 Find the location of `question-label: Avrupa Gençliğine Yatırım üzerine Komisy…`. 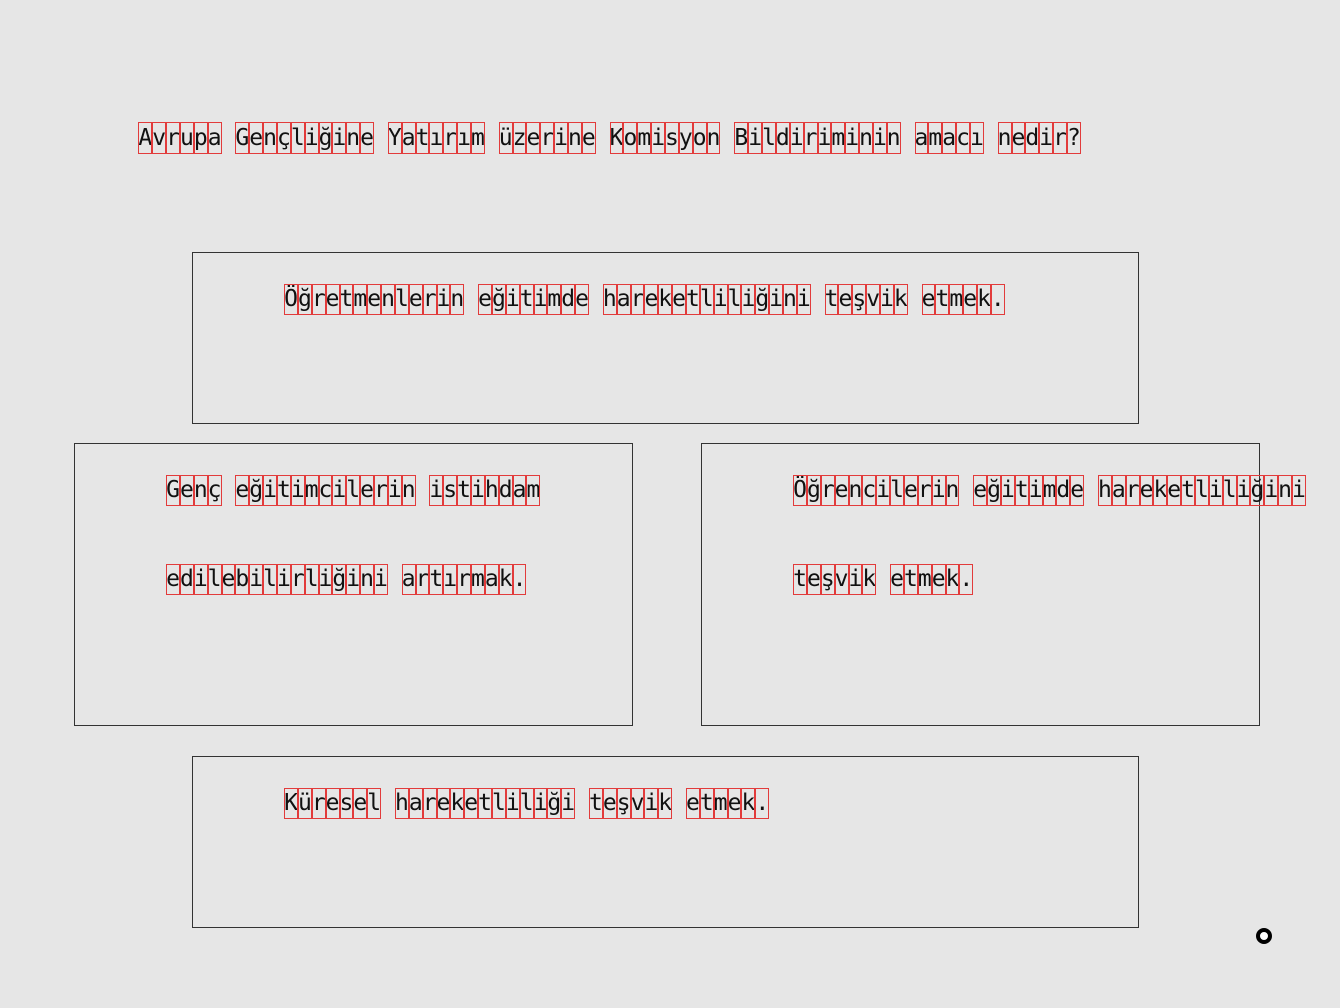

question-label: Avrupa Gençliğine Yatırım üzerine Komisy… is located at coordinates (609, 138).